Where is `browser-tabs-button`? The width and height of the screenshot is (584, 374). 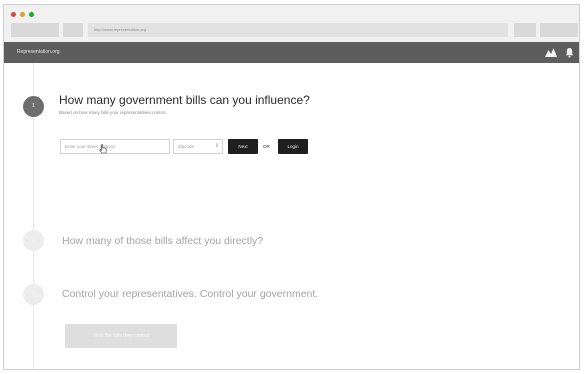
browser-tabs-button is located at coordinates (559, 30).